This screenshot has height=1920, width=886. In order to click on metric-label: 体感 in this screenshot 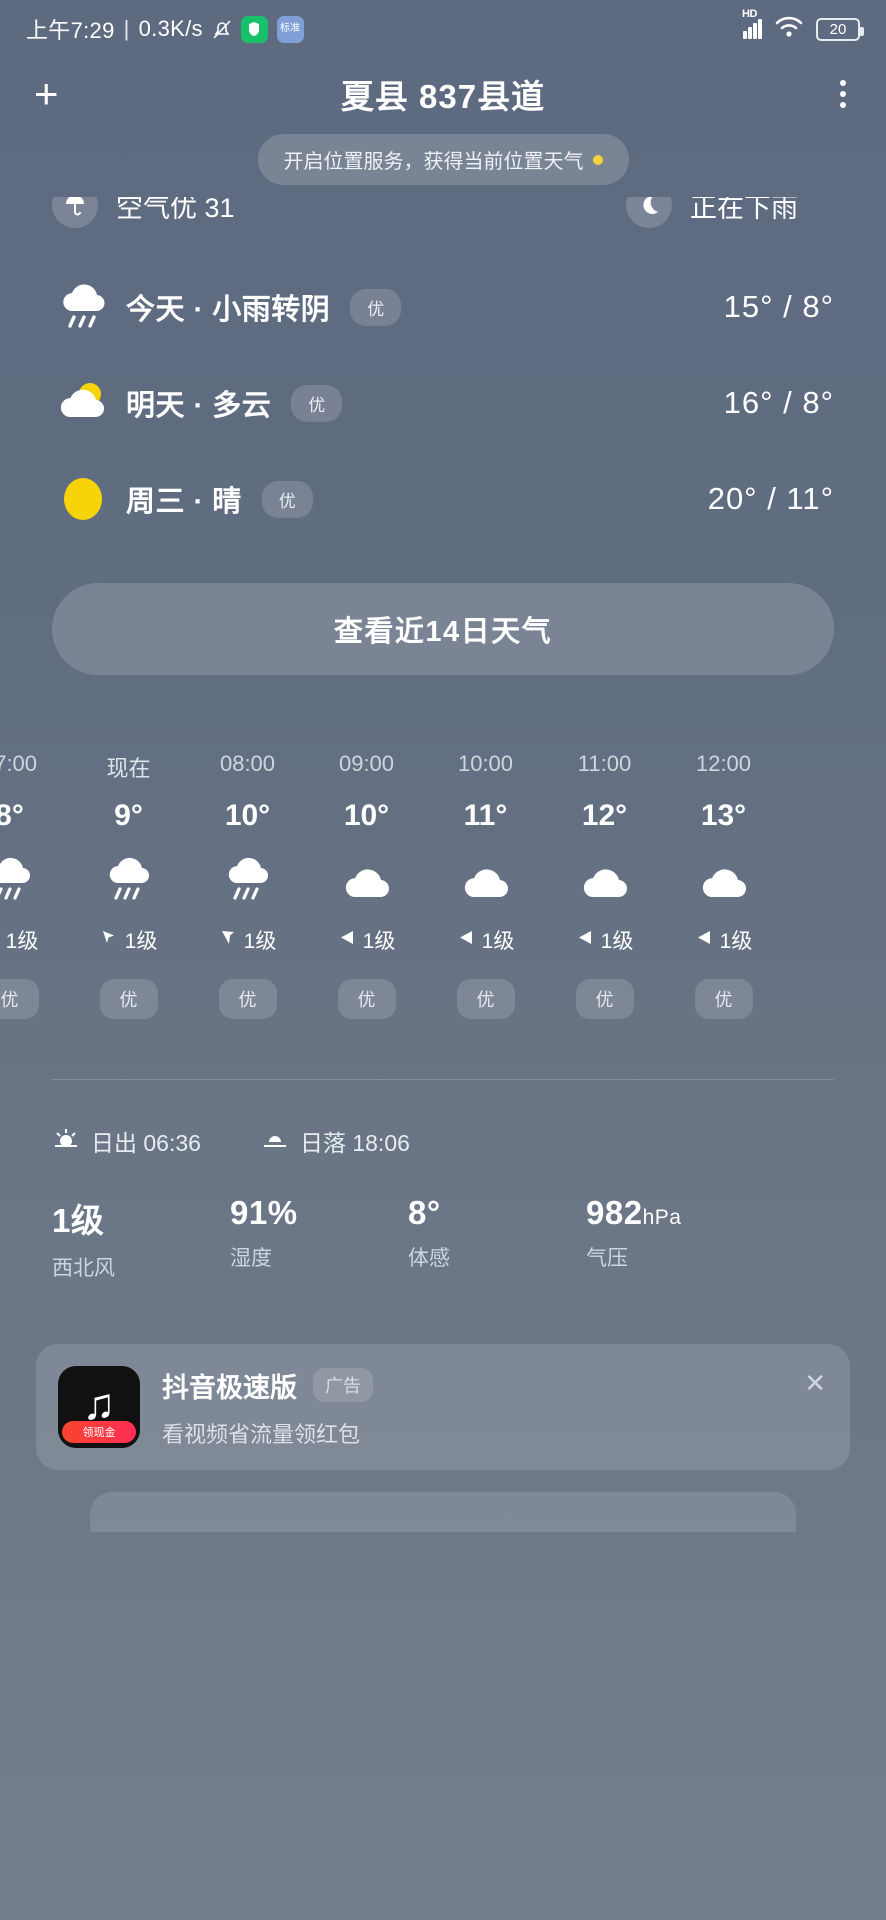, I will do `click(429, 1258)`.